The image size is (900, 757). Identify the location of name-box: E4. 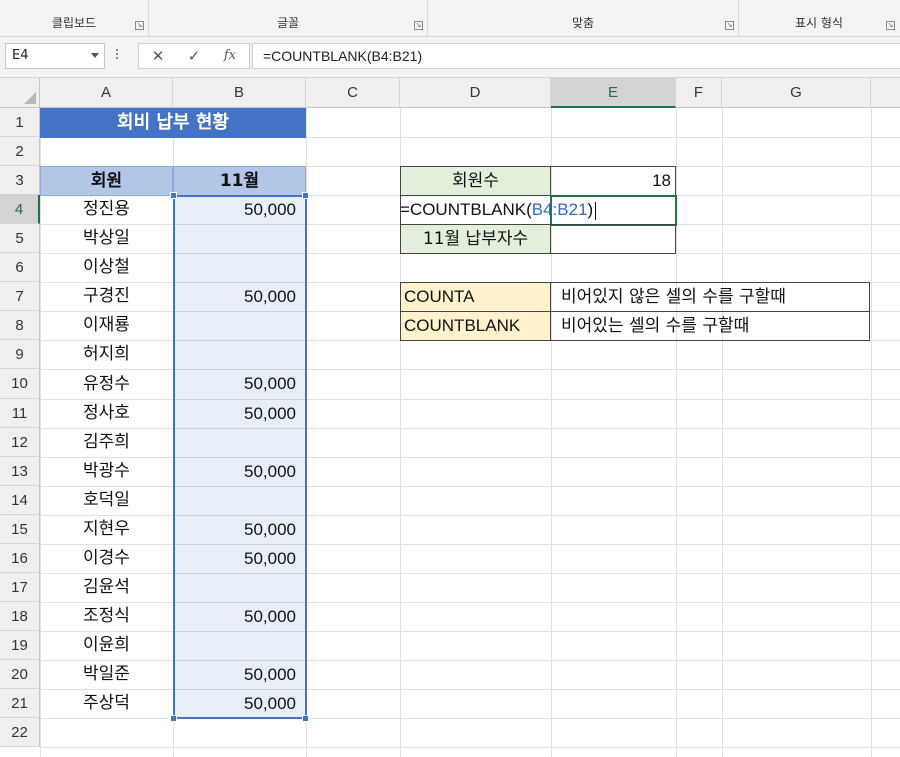
(55, 56).